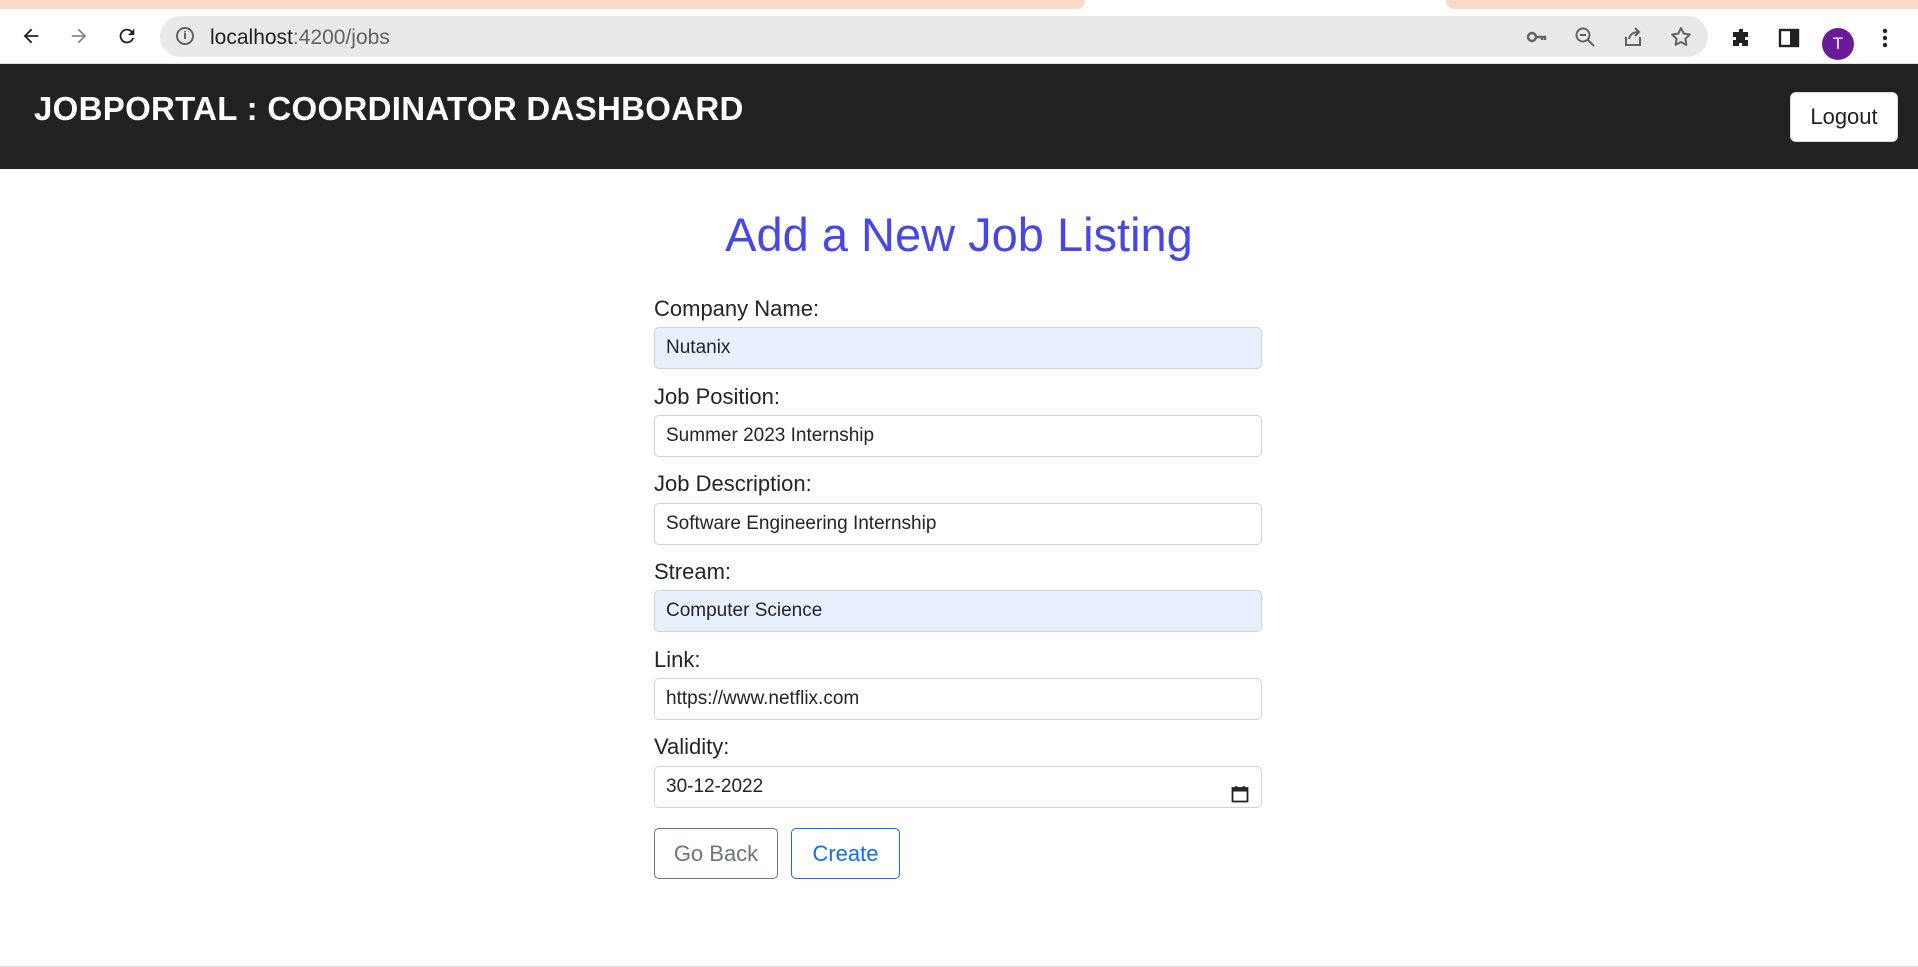  I want to click on job-description-label: Job Description:, so click(733, 483).